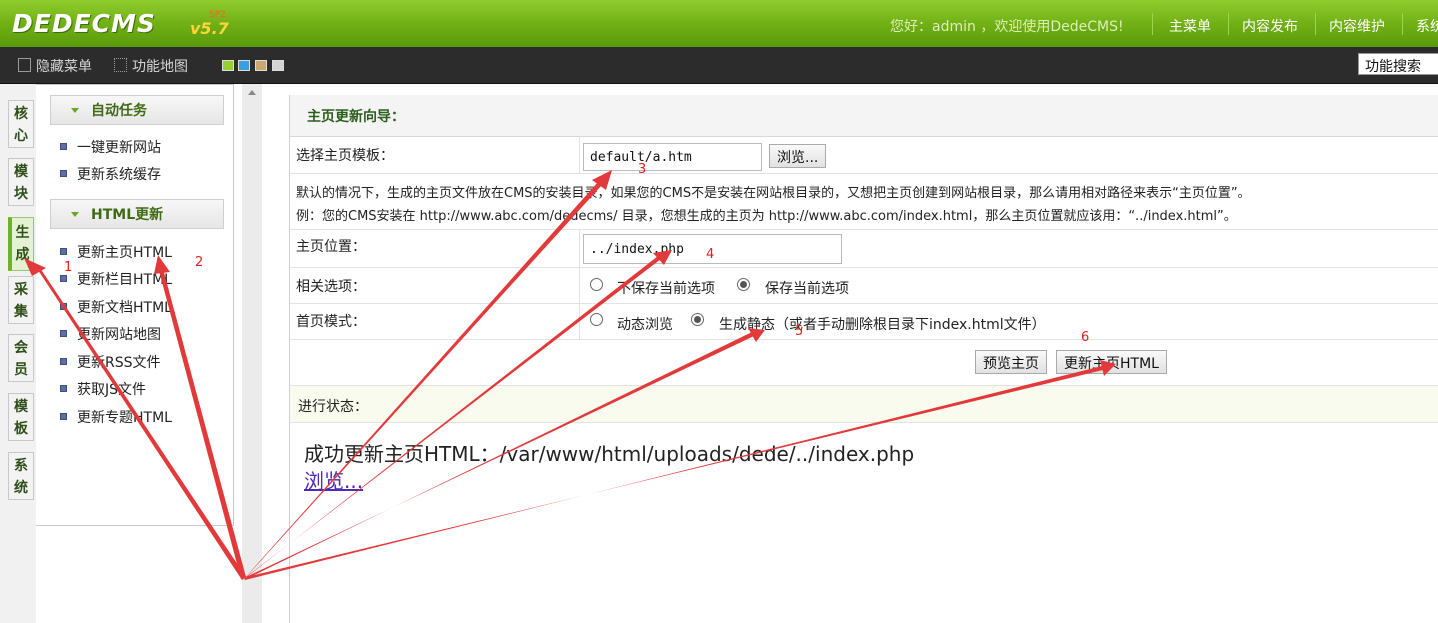 The width and height of the screenshot is (1438, 623). I want to click on tab-template: 模板, so click(21, 417).